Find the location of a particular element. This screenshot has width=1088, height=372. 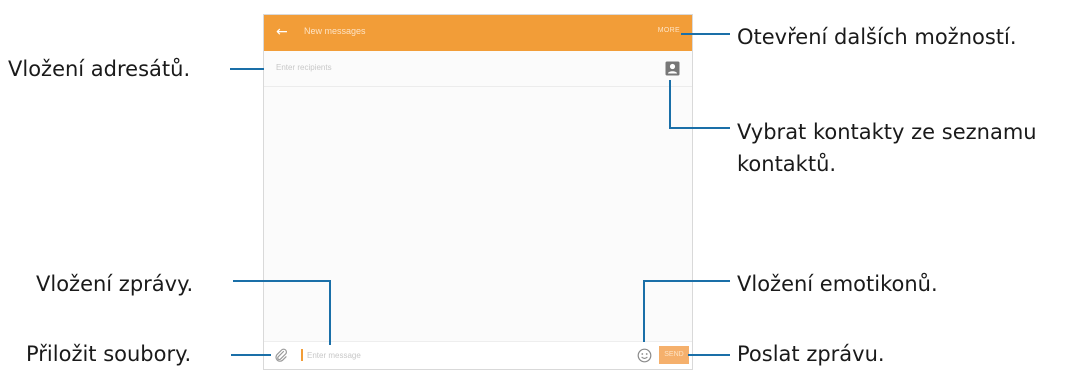

text-cursor is located at coordinates (302, 355).